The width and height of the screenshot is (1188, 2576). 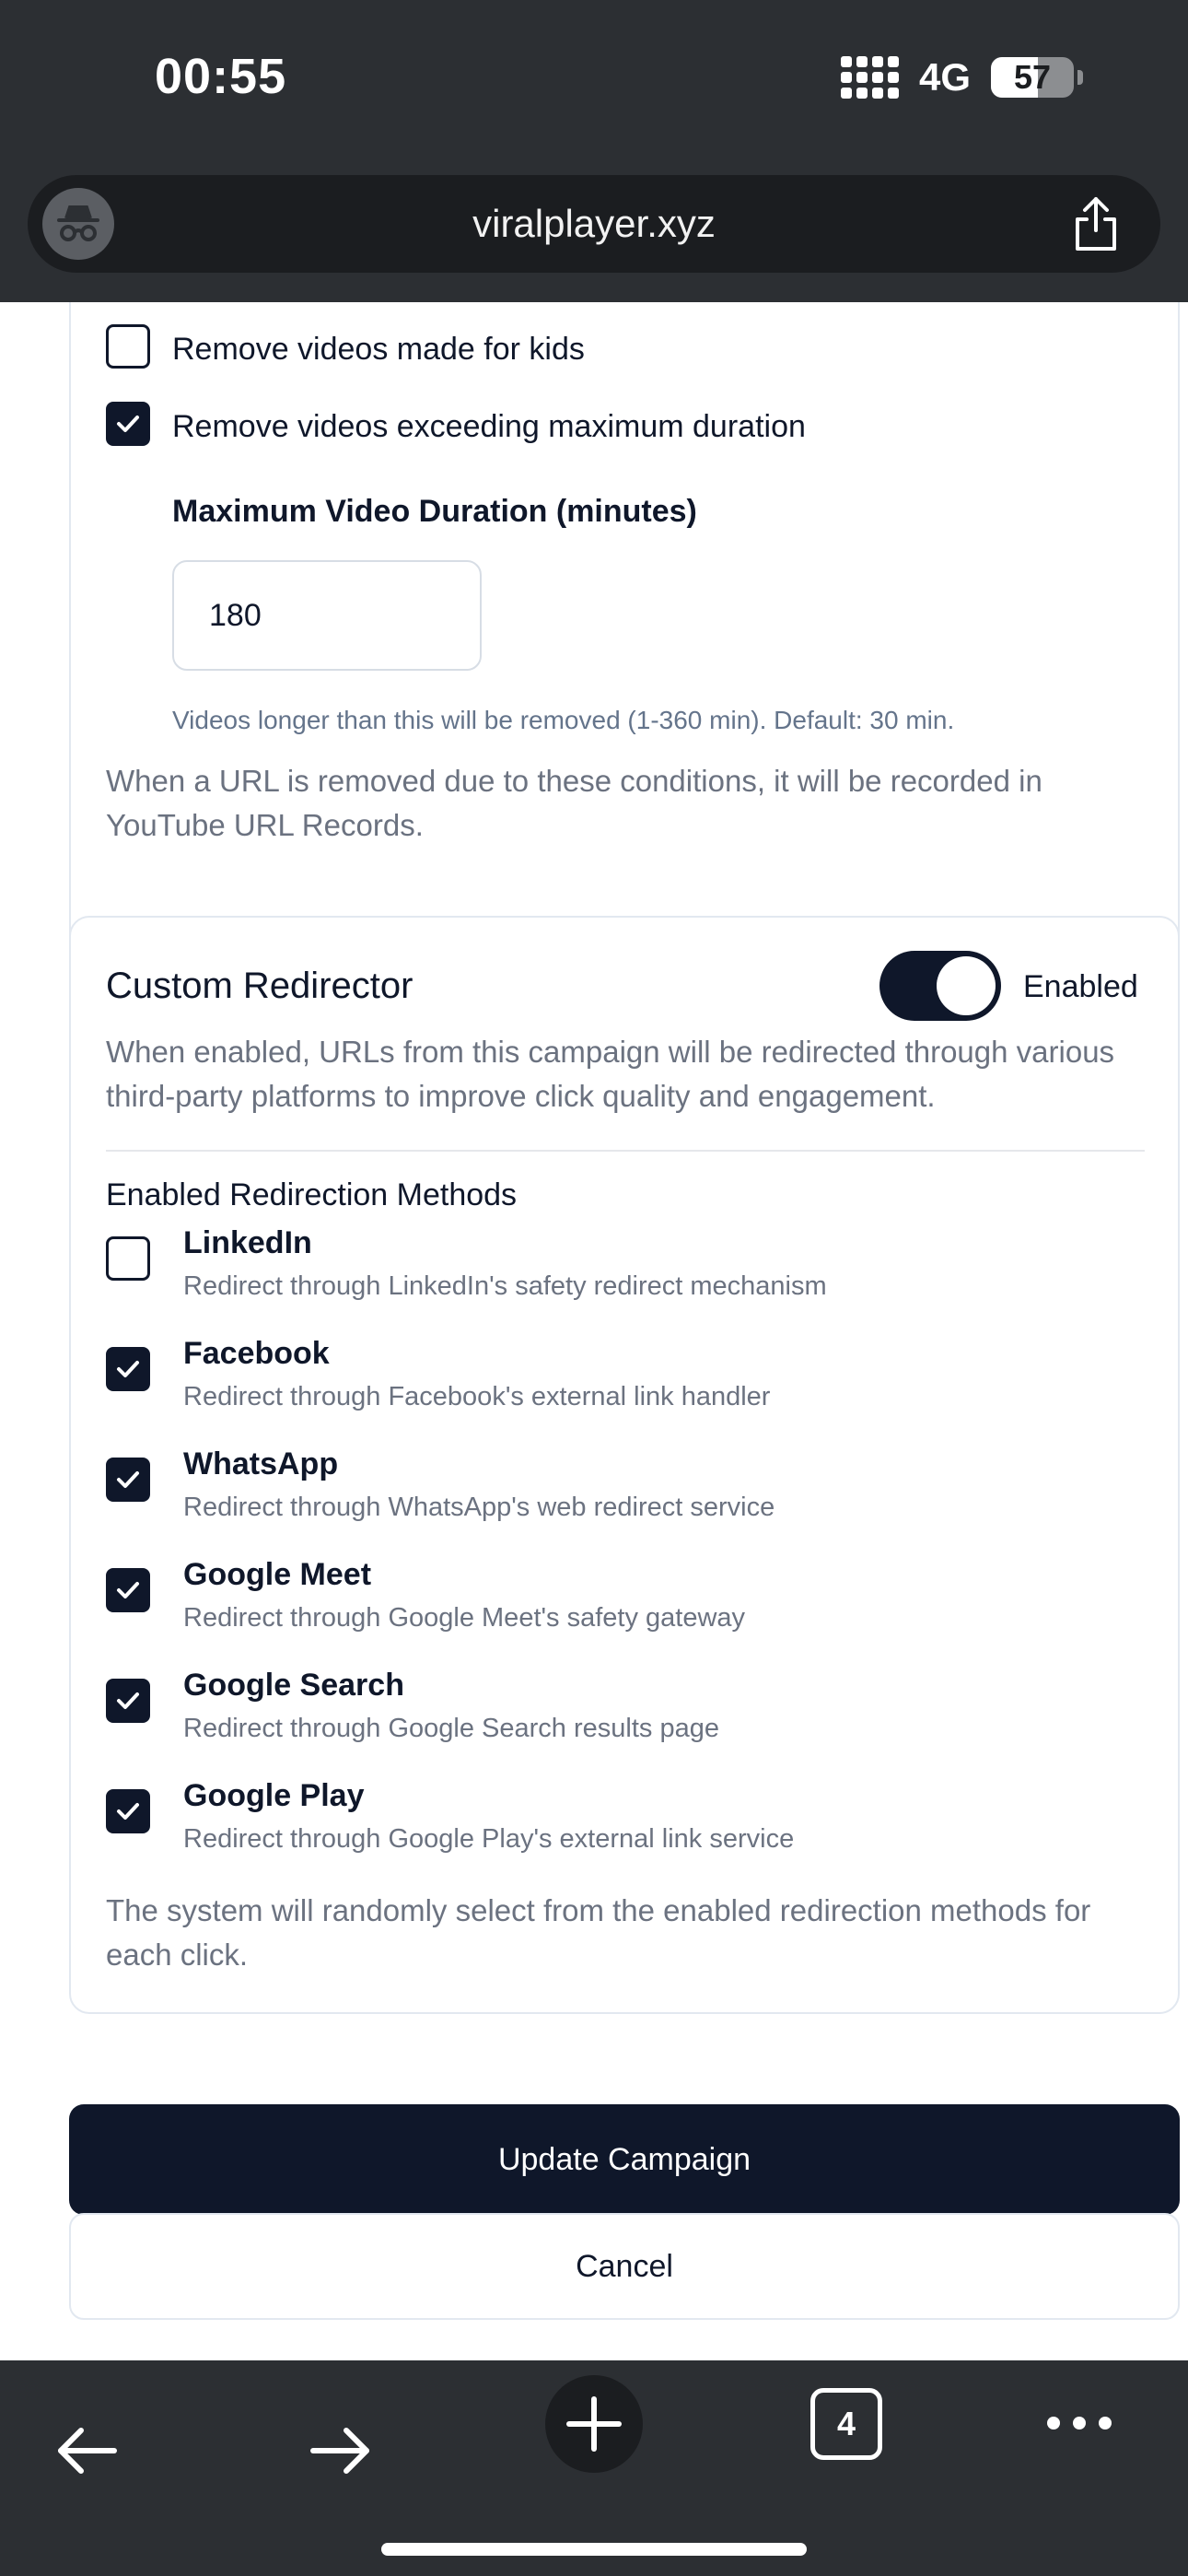 What do you see at coordinates (594, 2424) in the screenshot?
I see `plus-icon` at bounding box center [594, 2424].